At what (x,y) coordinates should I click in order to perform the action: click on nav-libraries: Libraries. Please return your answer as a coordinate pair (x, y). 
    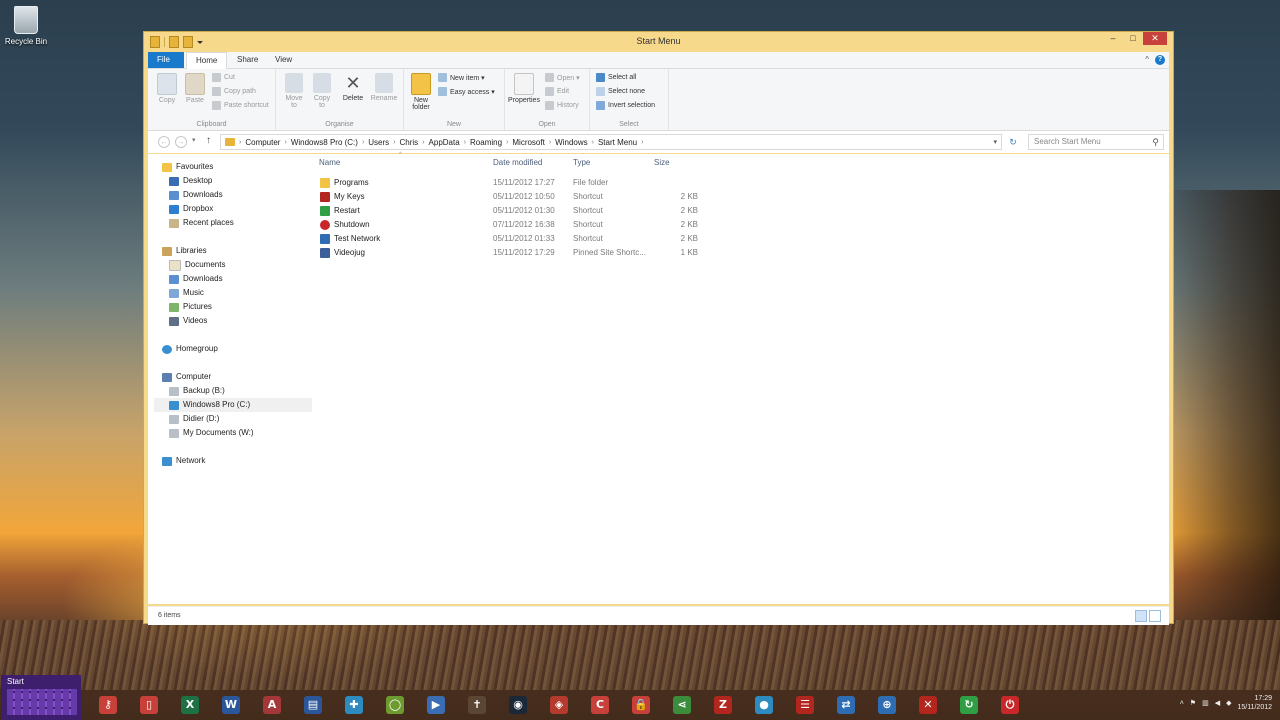
    Looking at the image, I should click on (184, 251).